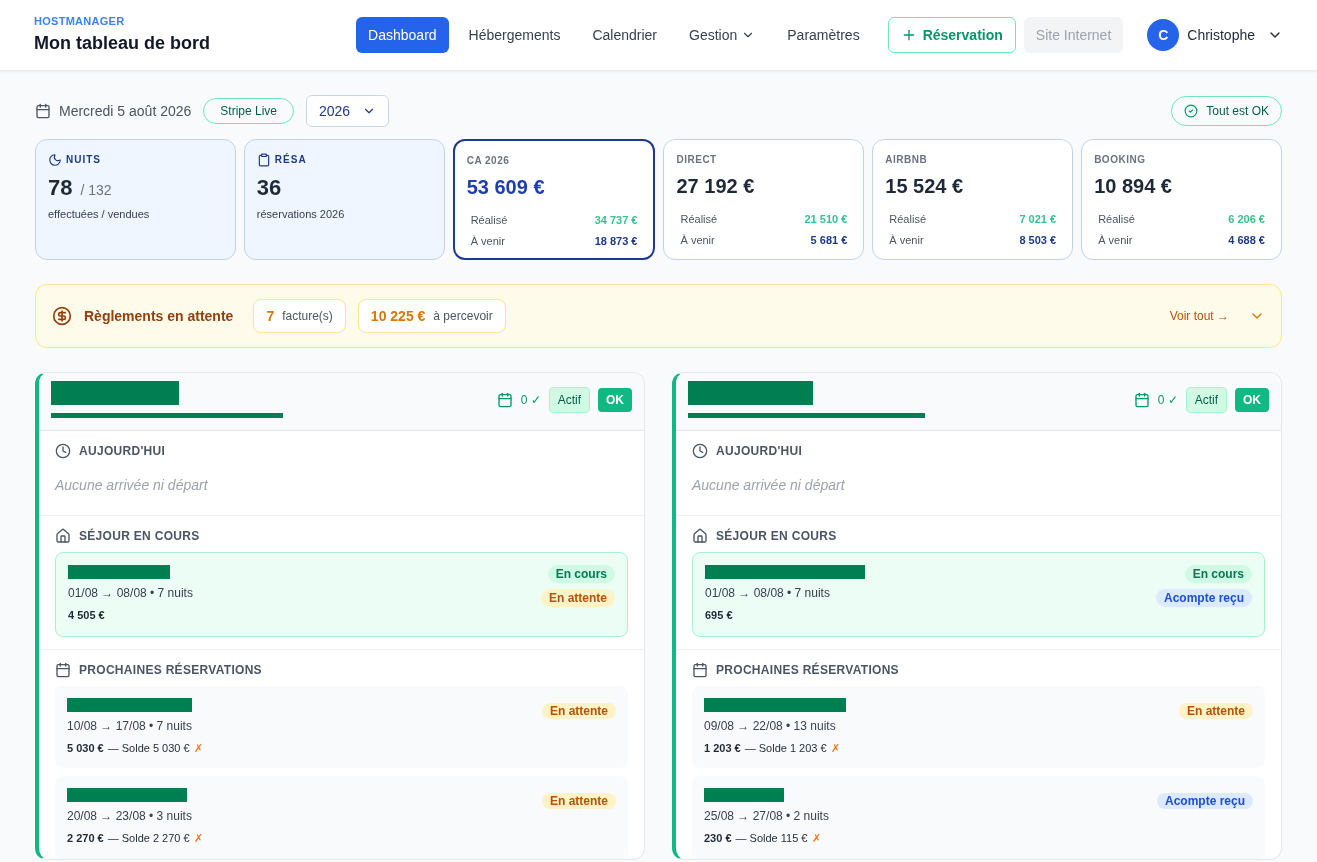 This screenshot has height=862, width=1317. I want to click on booking-dates: 20/08 → 23/08 • 3 nuits, so click(130, 816).